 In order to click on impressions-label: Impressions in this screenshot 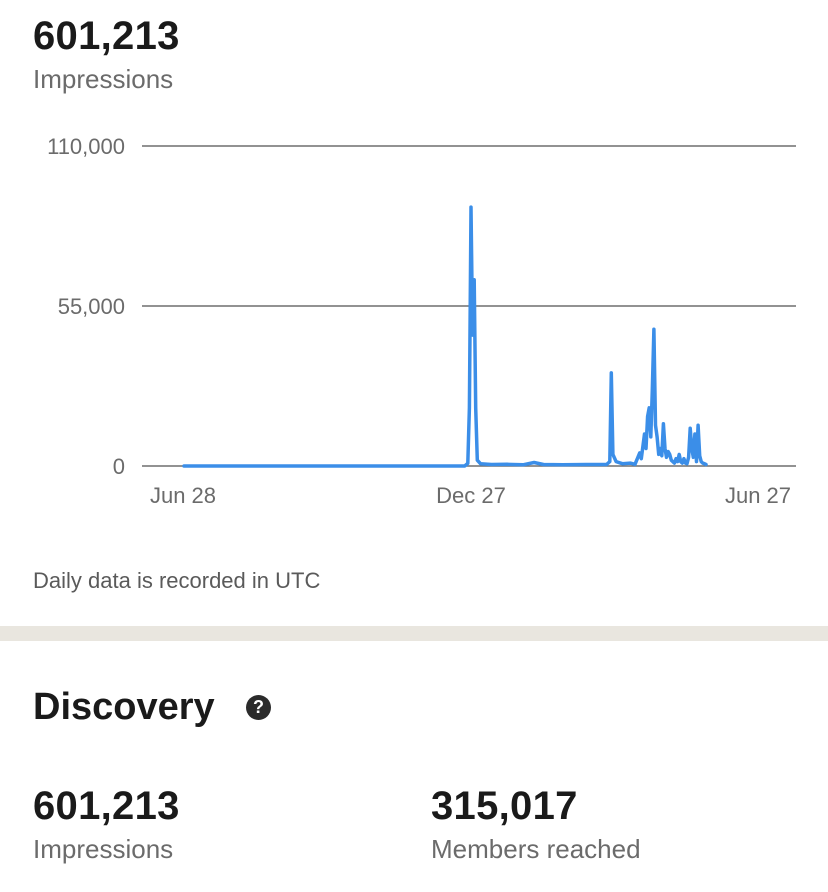, I will do `click(103, 79)`.